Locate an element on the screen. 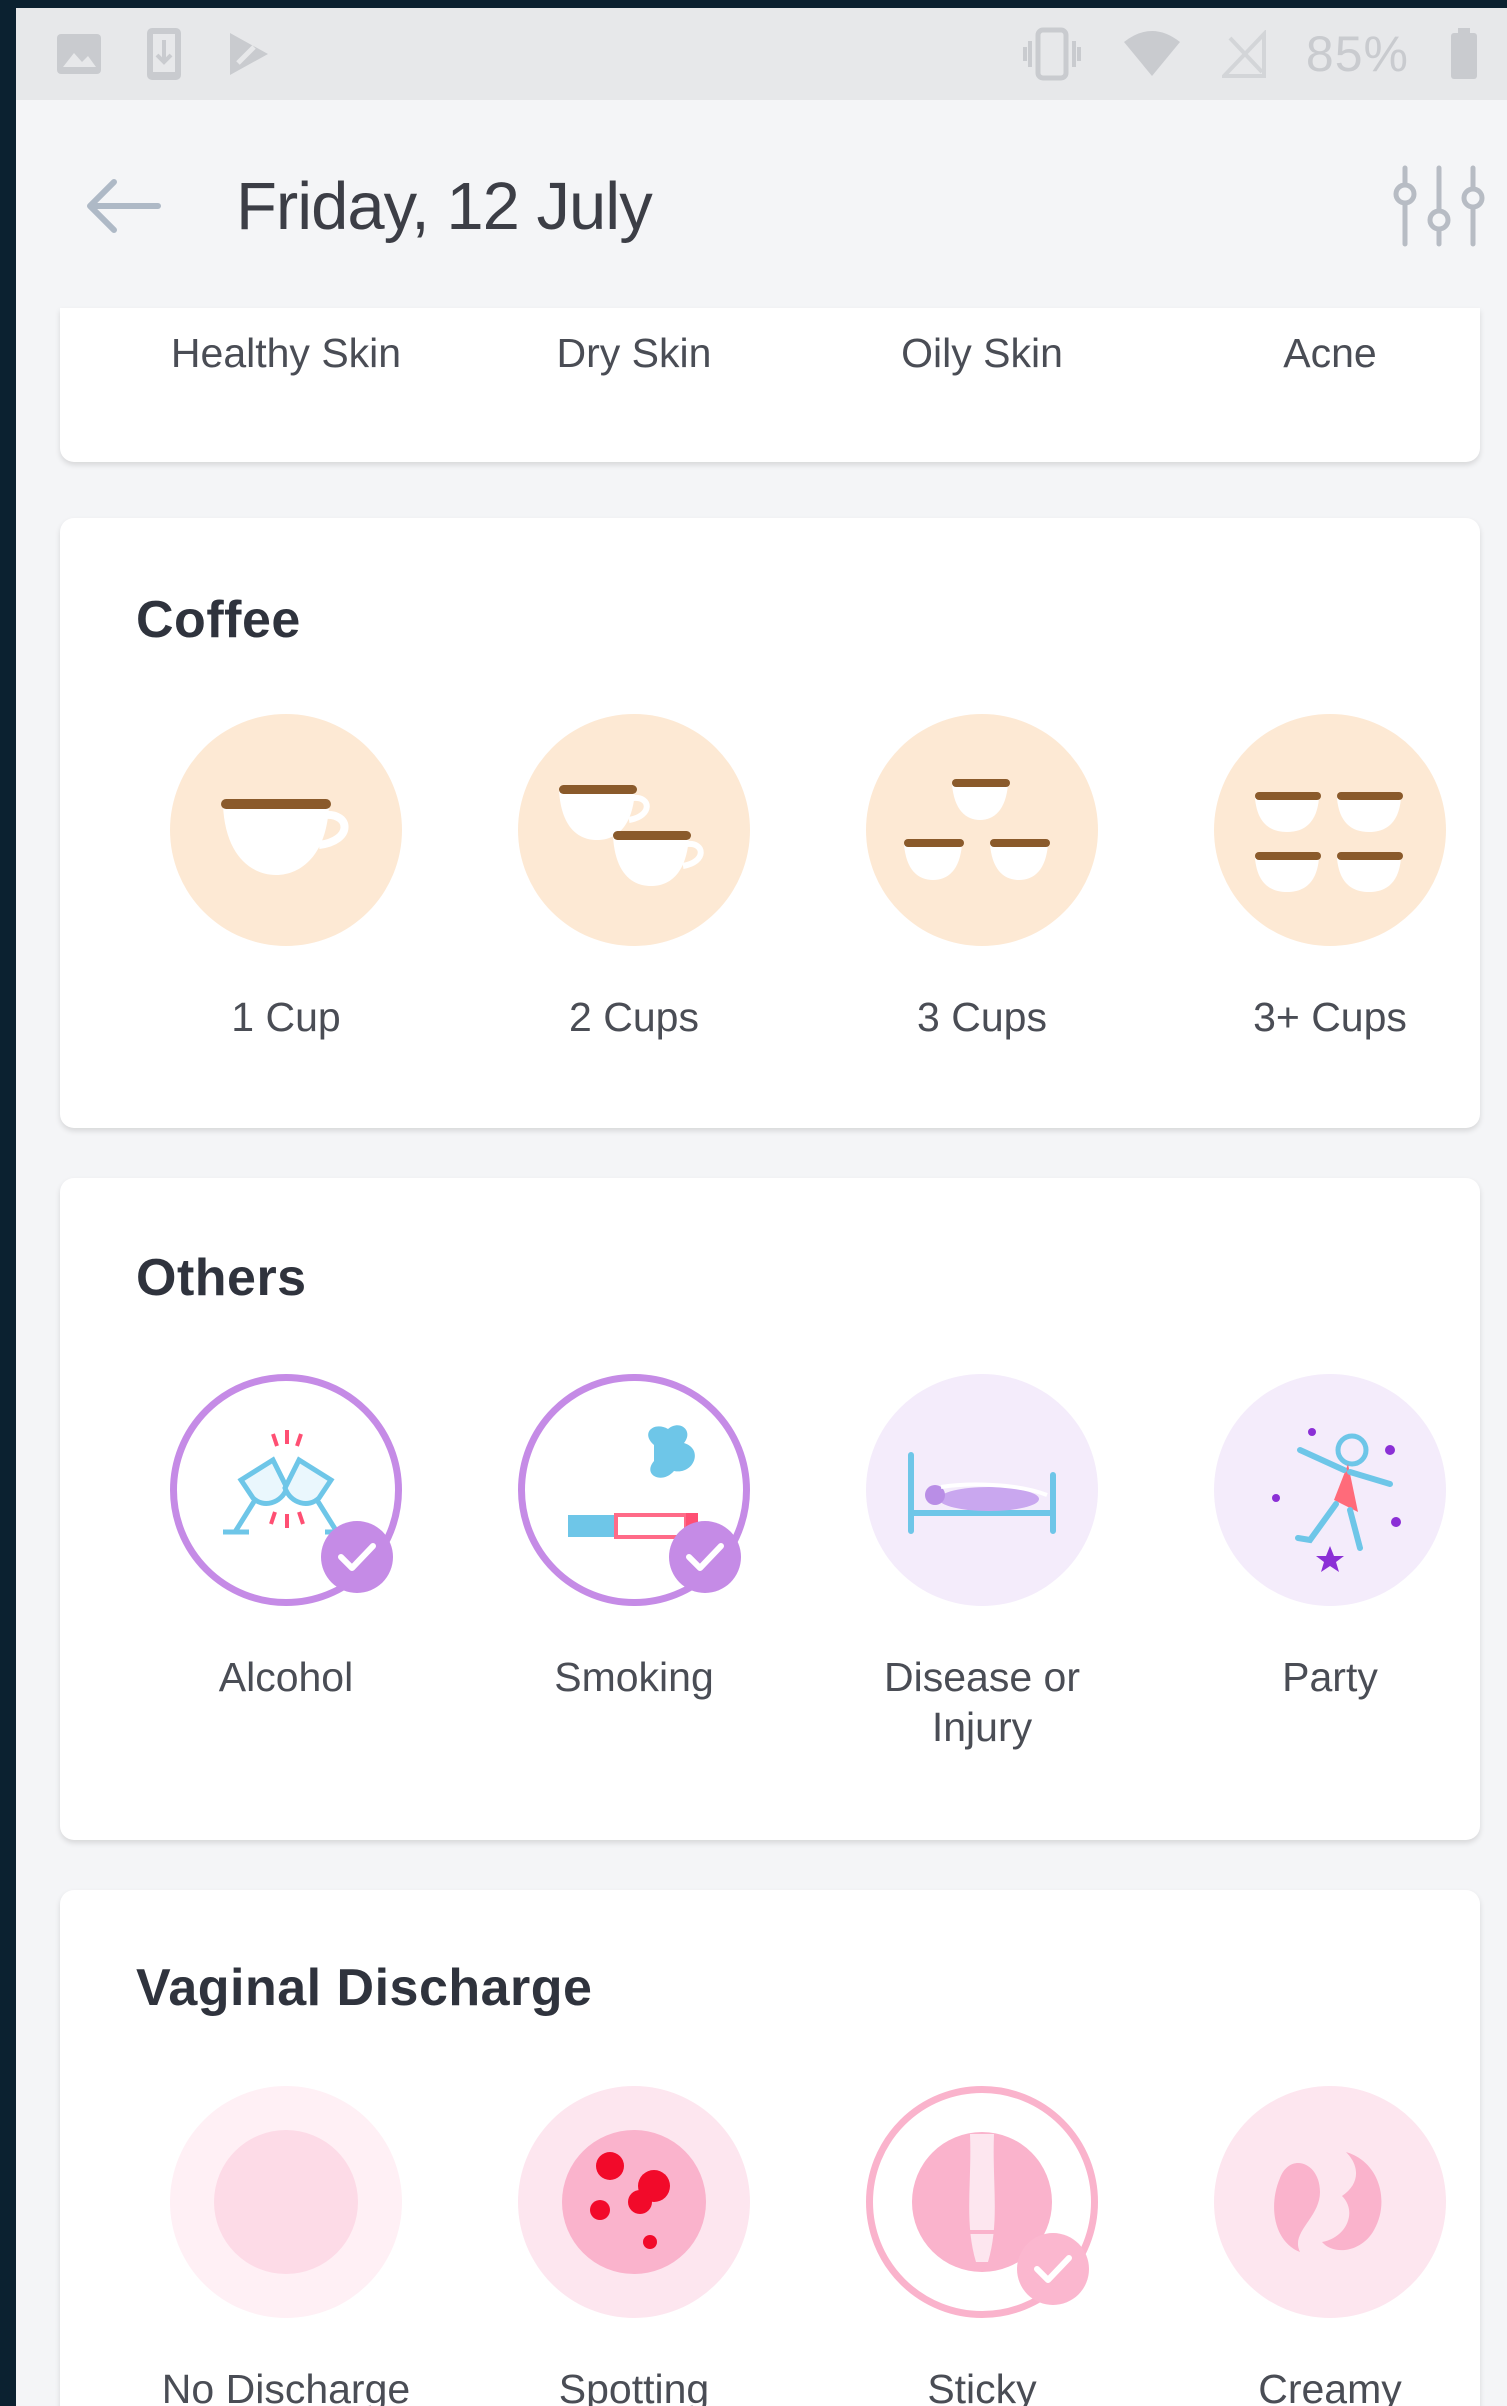 The width and height of the screenshot is (1507, 2406). discharge-option-none: No Discharge is located at coordinates (286, 2246).